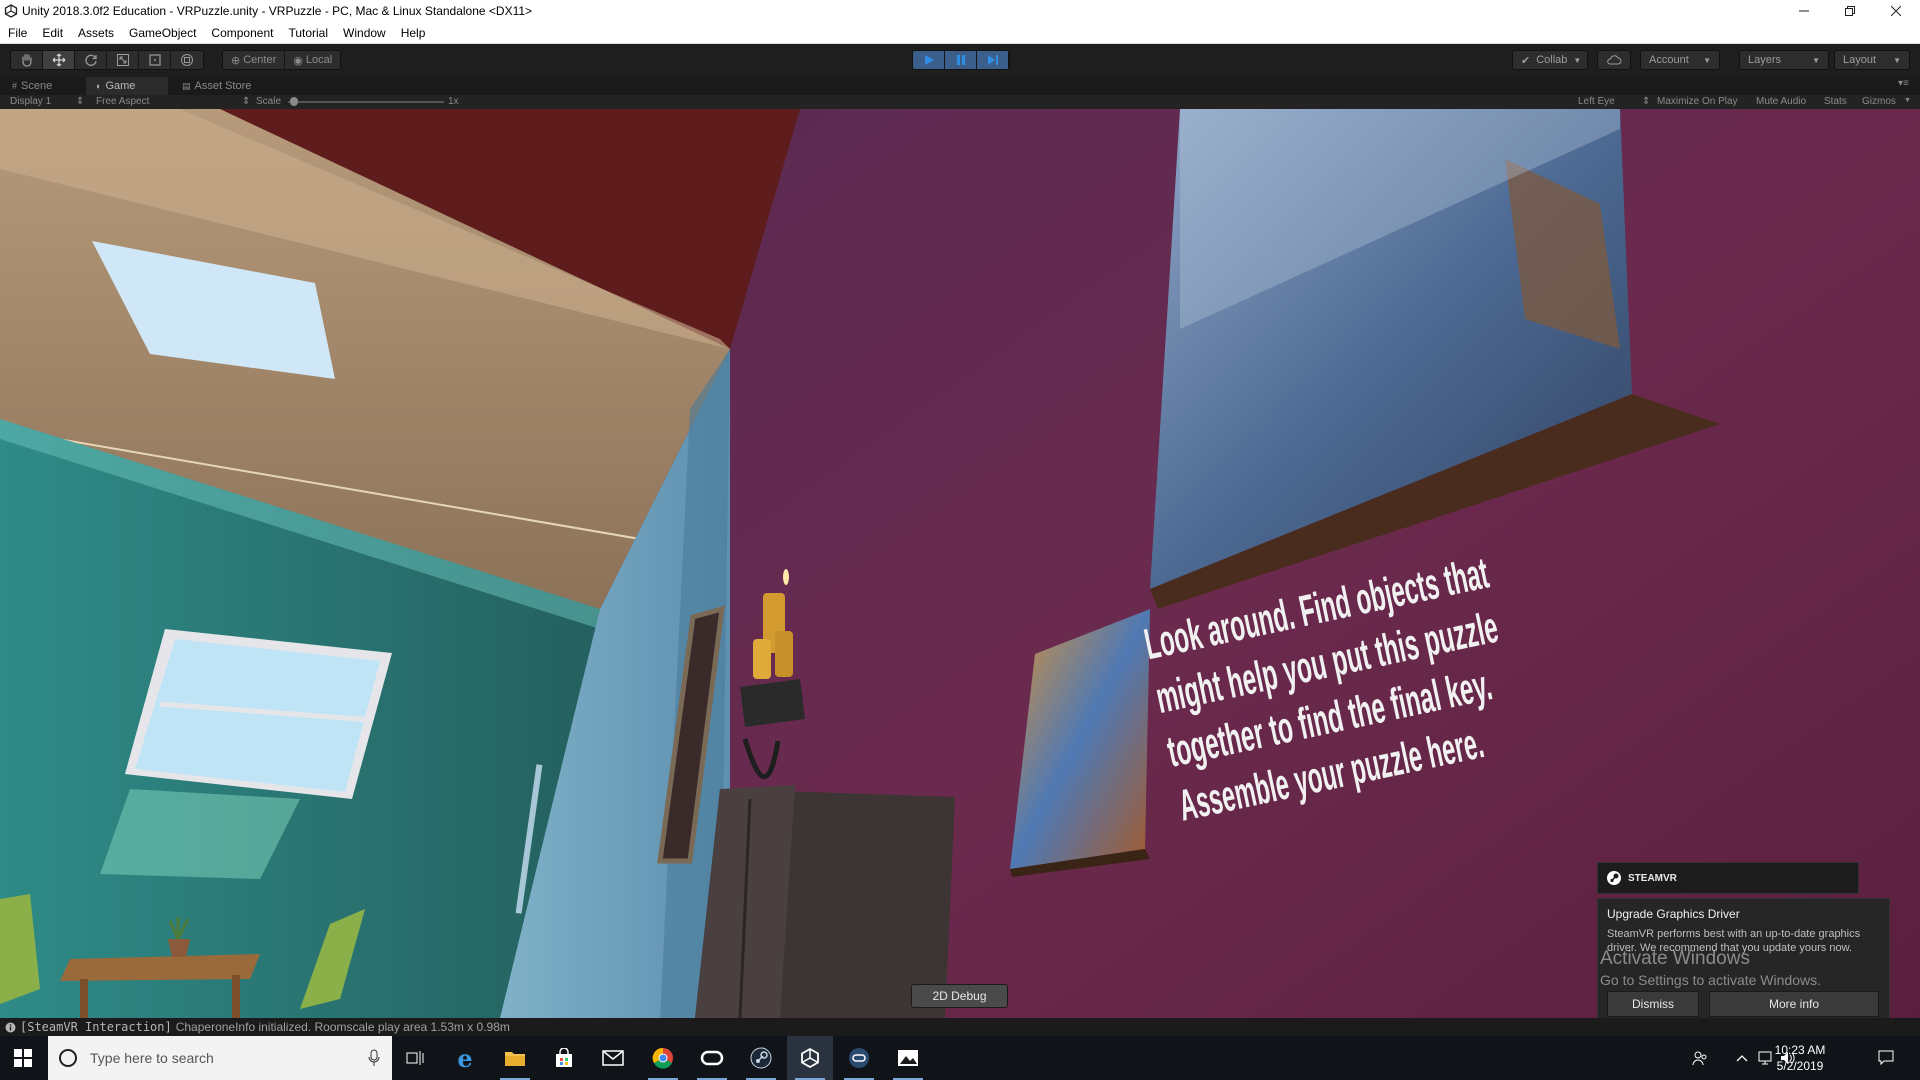  Describe the element at coordinates (30, 101) in the screenshot. I see `display-dropdown: Display 1` at that location.